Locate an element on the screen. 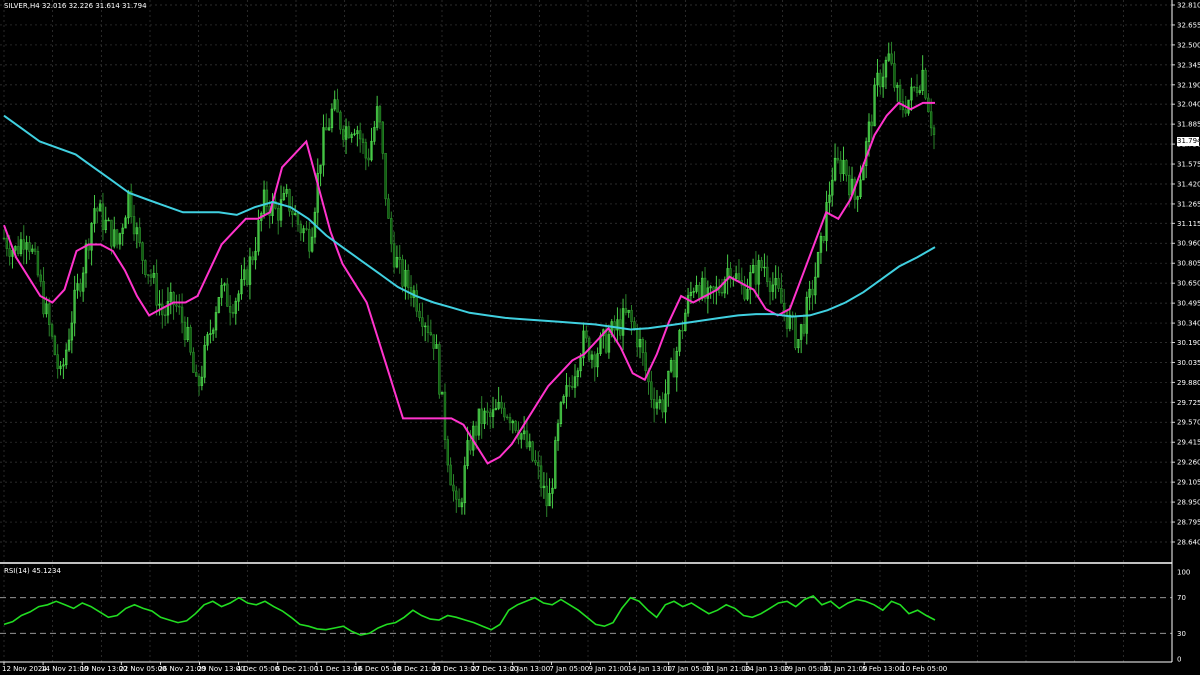 The width and height of the screenshot is (1200, 675). price-tick-label: 31.575 is located at coordinates (1188, 165).